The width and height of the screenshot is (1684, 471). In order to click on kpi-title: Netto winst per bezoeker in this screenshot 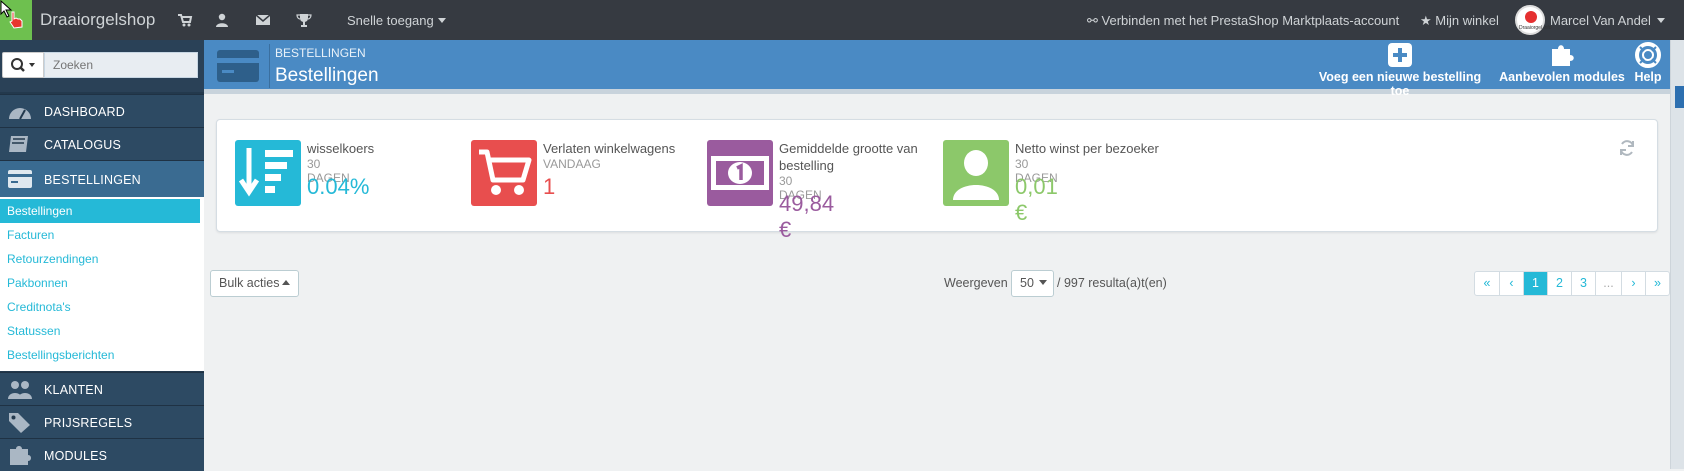, I will do `click(1087, 148)`.